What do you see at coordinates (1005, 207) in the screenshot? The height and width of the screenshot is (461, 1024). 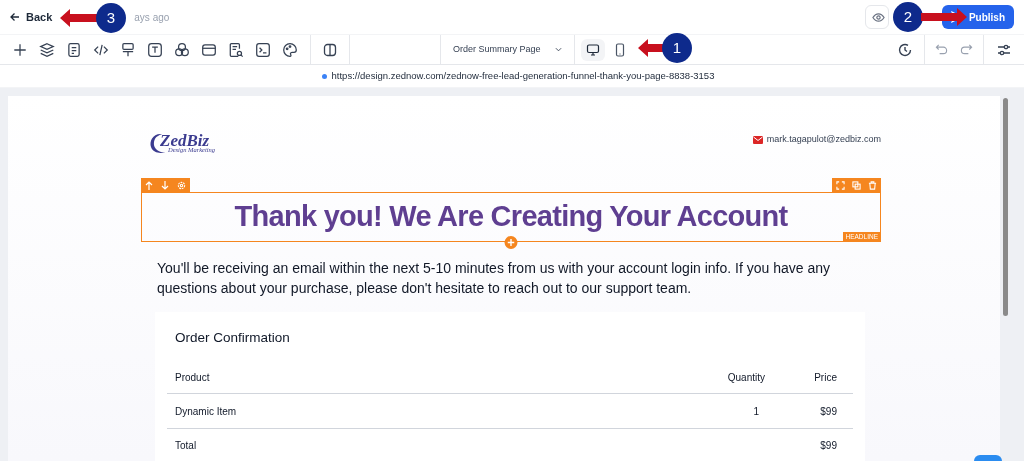 I see `scrollbar-thumb` at bounding box center [1005, 207].